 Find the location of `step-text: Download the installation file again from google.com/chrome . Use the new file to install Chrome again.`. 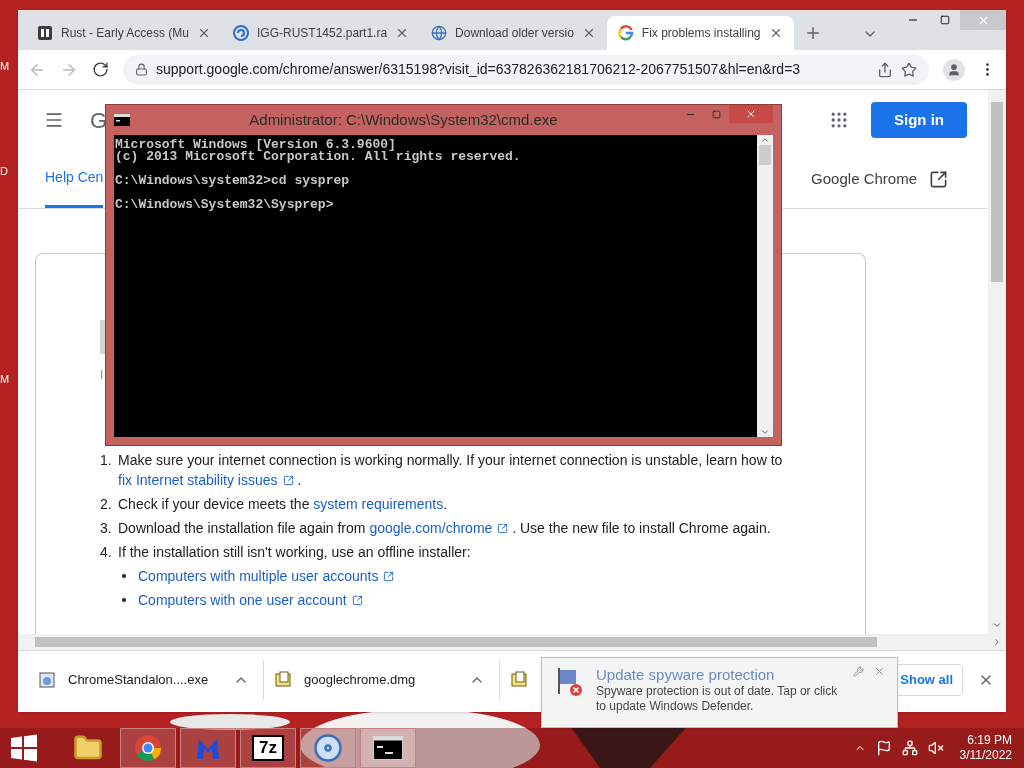

step-text: Download the installation file again from google.com/chrome . Use the new file to install Chrome again. is located at coordinates (445, 528).